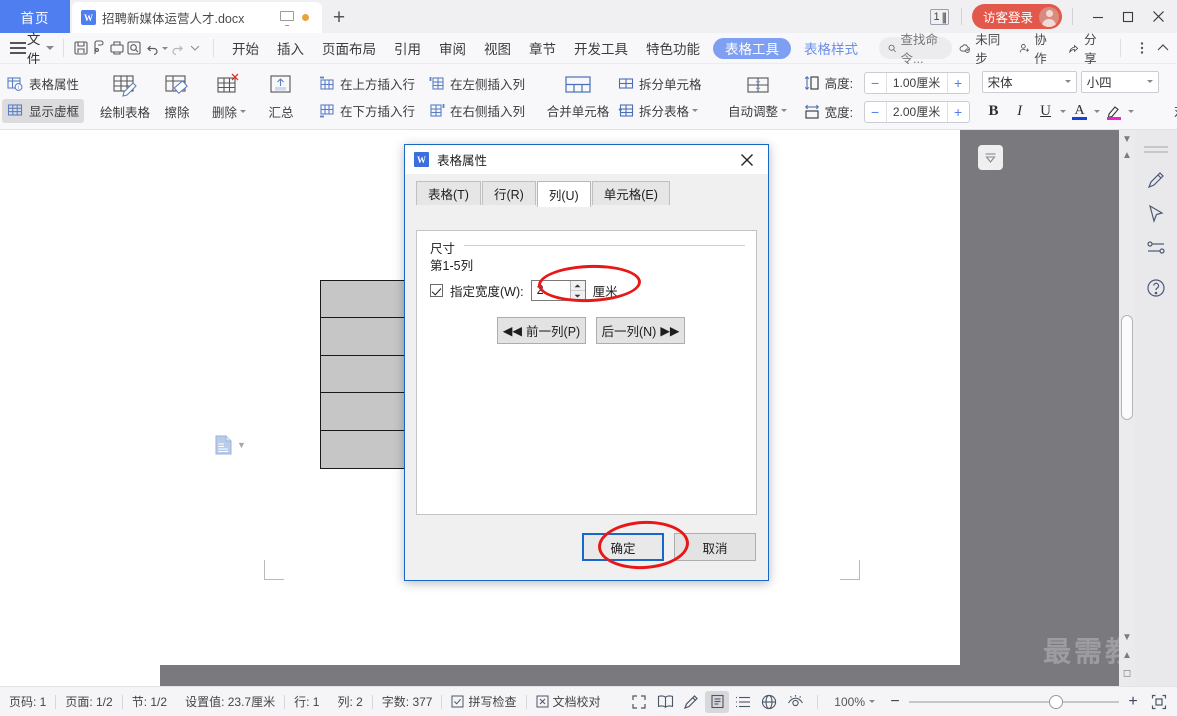  I want to click on sync-status-button: 未同步, so click(980, 48).